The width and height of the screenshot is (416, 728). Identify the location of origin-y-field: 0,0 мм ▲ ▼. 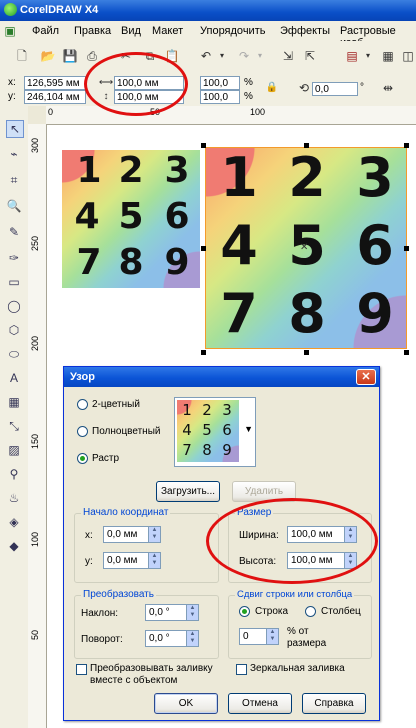
(132, 560).